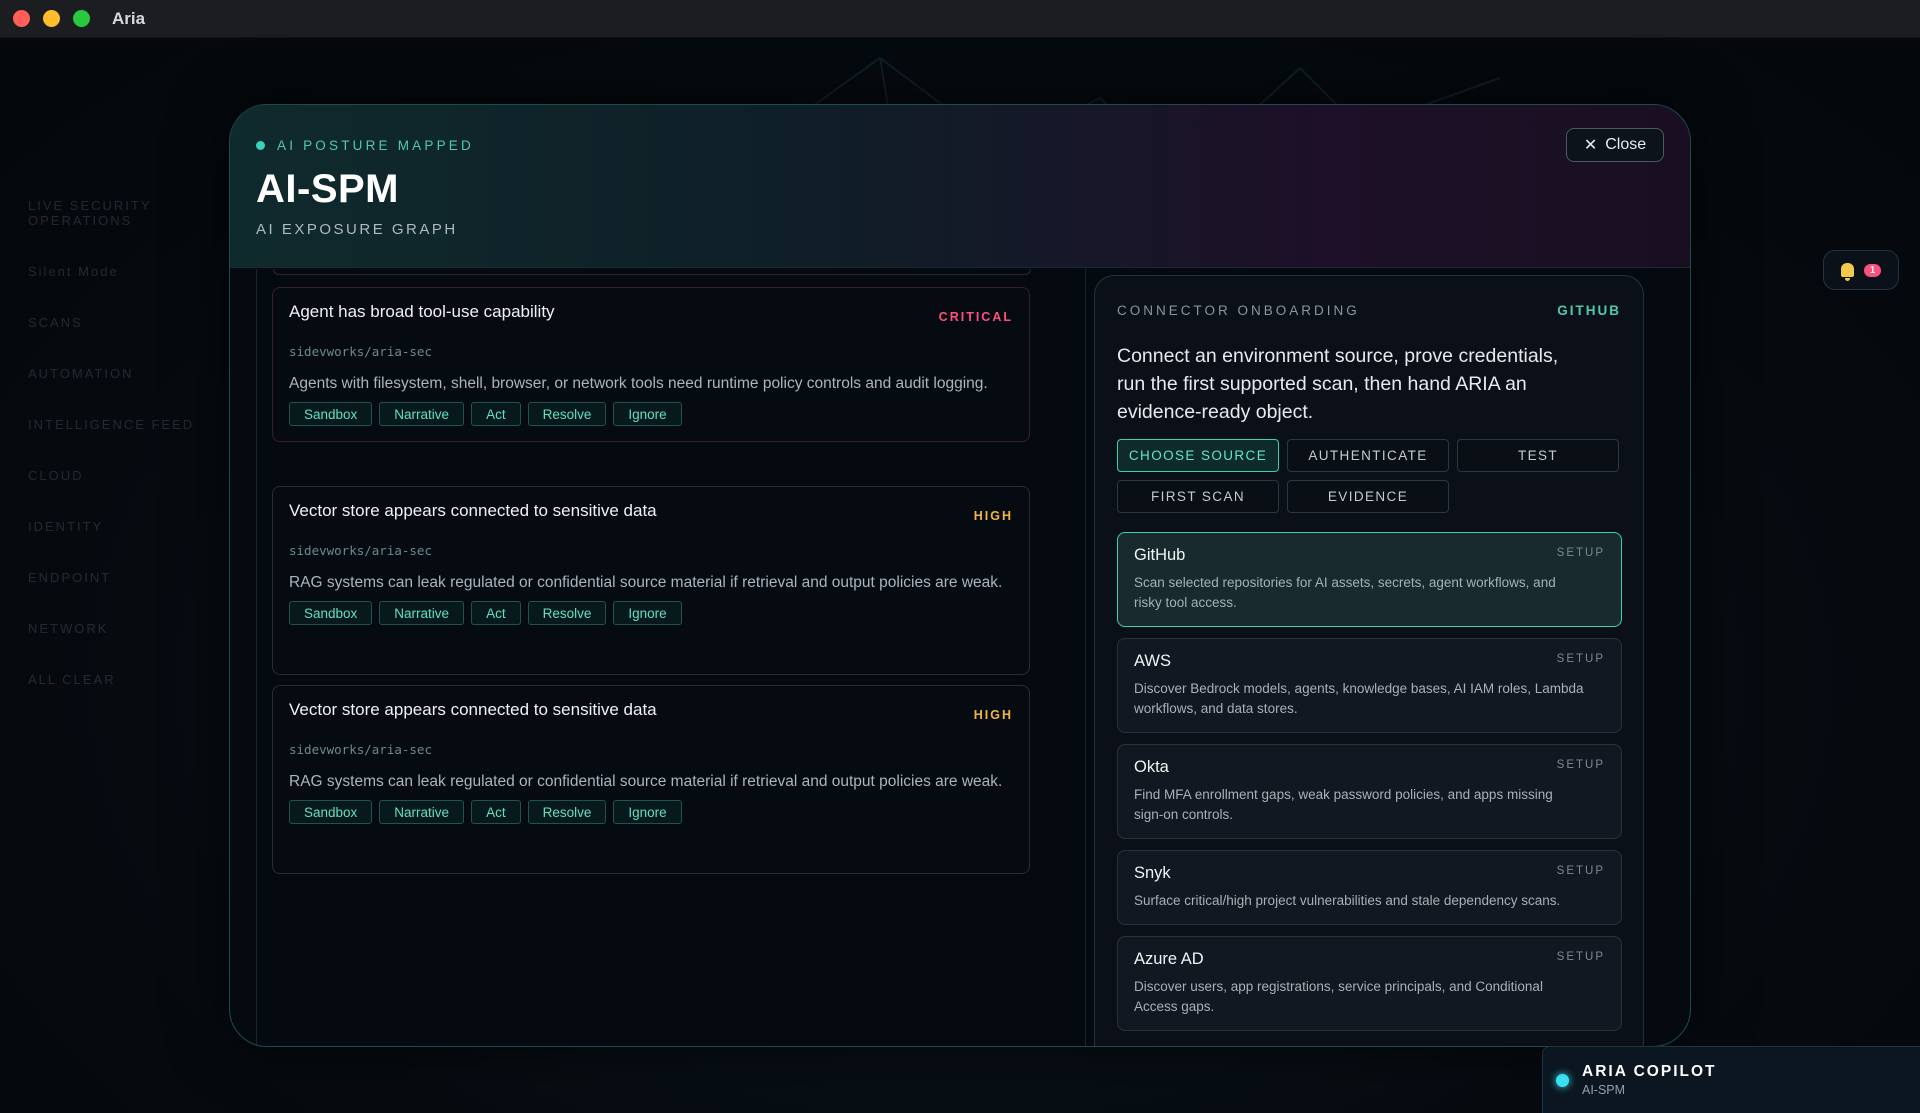 The height and width of the screenshot is (1113, 1920). I want to click on window-titlebar: Aria, so click(960, 19).